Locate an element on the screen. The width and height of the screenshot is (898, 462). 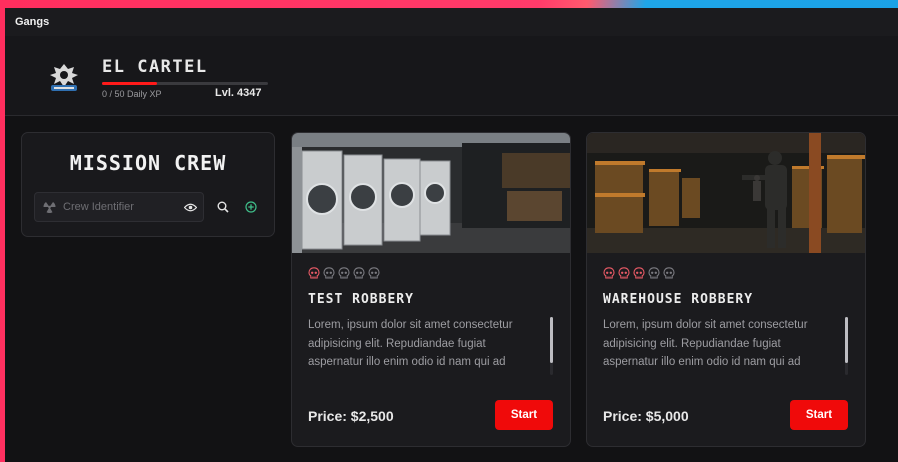
crew-identifier-input is located at coordinates (118, 207).